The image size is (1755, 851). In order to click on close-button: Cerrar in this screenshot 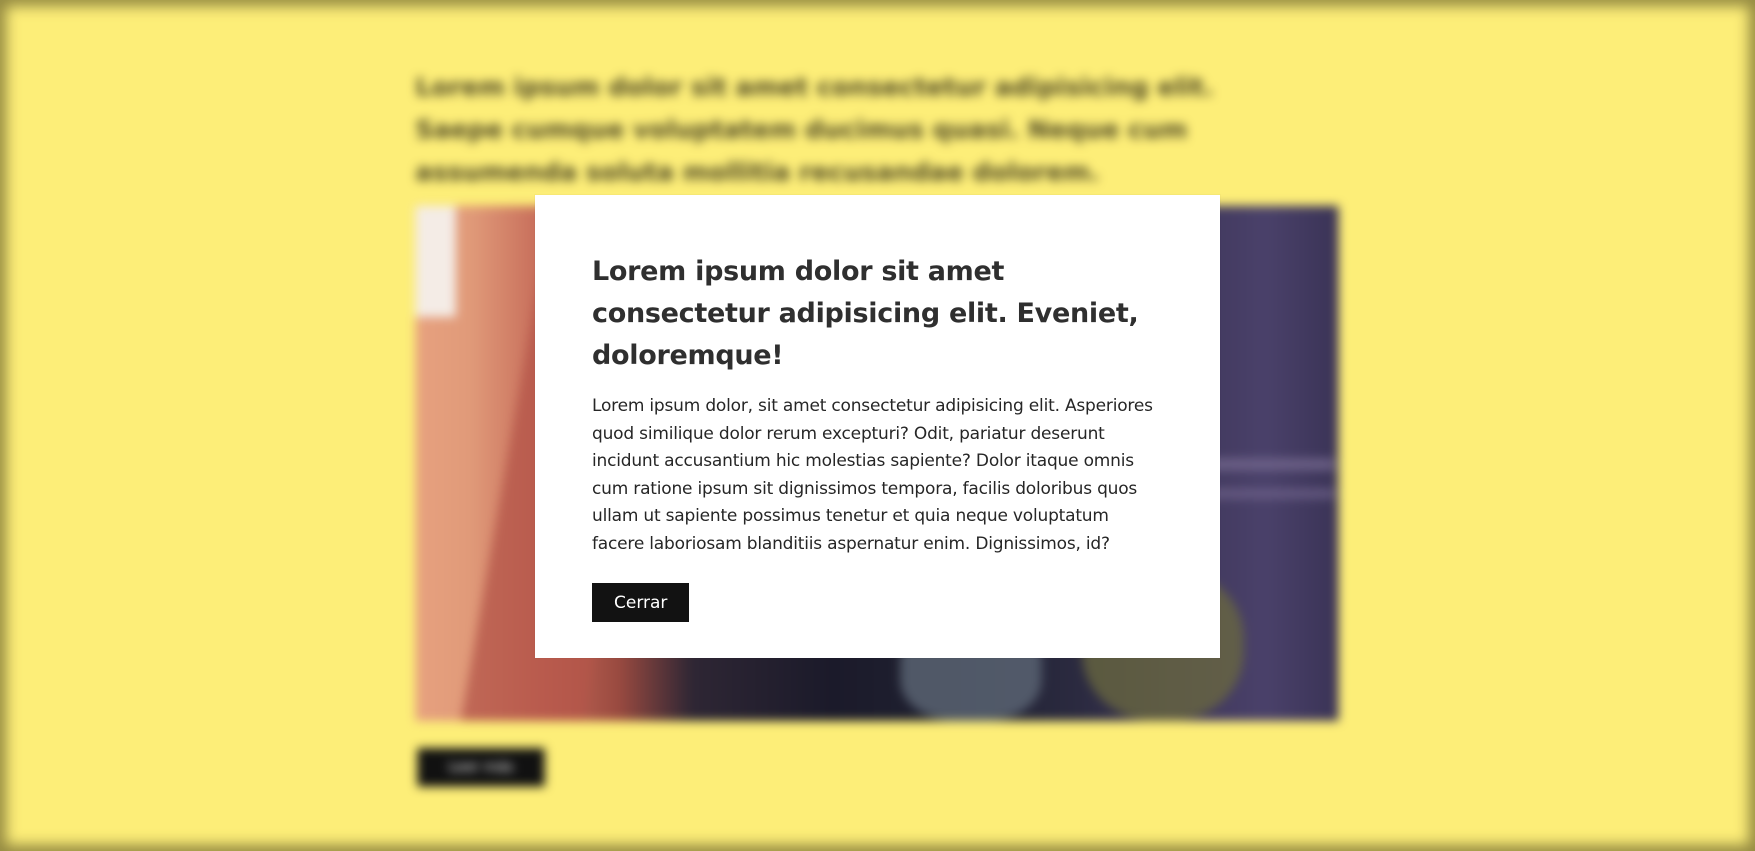, I will do `click(641, 602)`.